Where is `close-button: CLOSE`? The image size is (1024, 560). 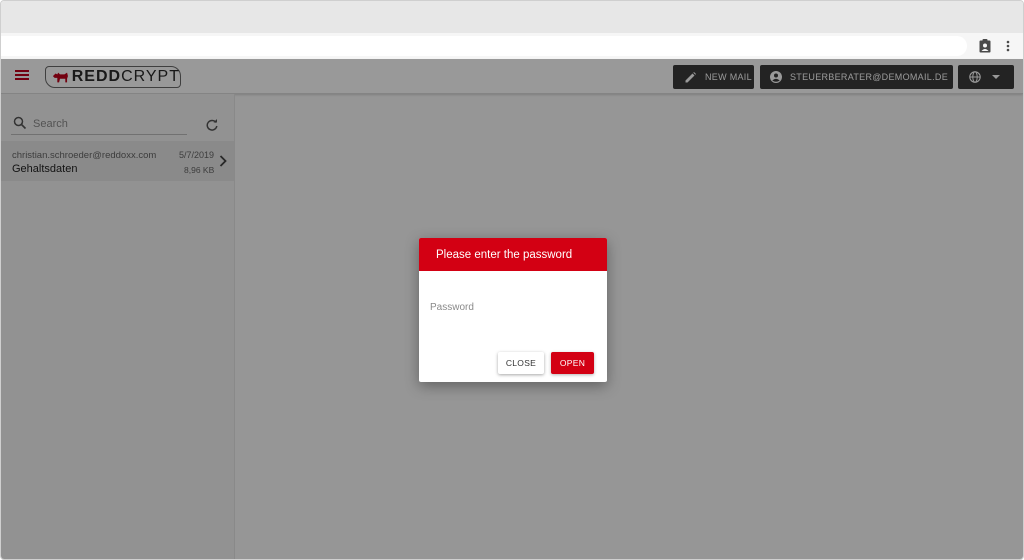
close-button: CLOSE is located at coordinates (521, 363).